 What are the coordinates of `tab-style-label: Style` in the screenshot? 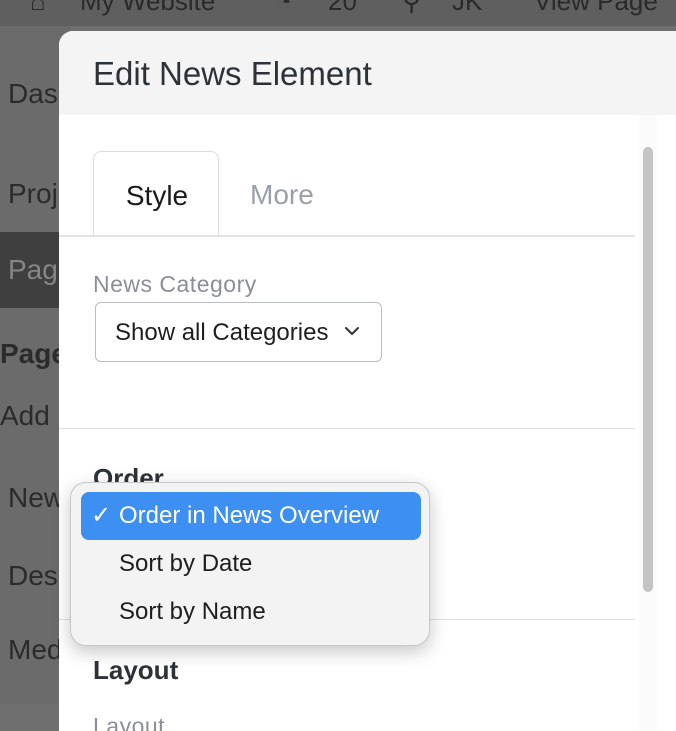 It's located at (157, 195).